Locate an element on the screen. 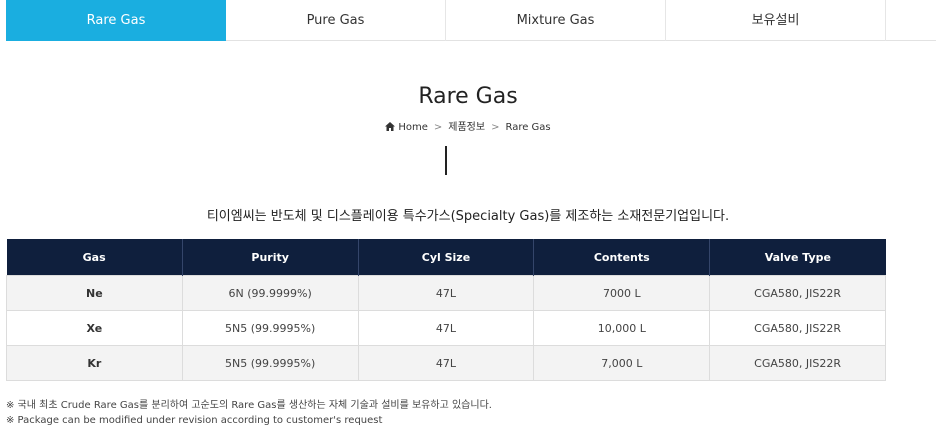 The height and width of the screenshot is (434, 936). tab-rare-gas: Rare Gas is located at coordinates (116, 20).